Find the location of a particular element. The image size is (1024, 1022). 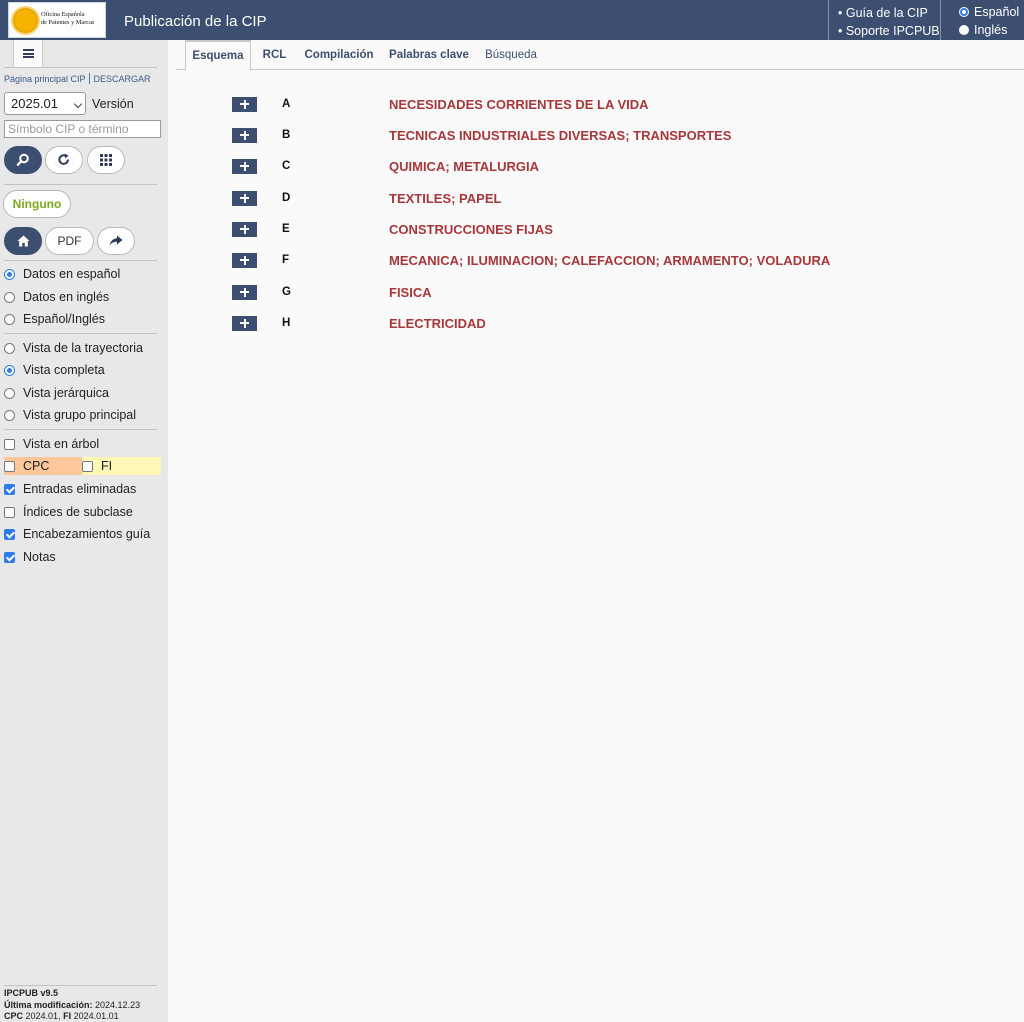

view-option-hierarchical: Vista jerárquica is located at coordinates (56, 393).